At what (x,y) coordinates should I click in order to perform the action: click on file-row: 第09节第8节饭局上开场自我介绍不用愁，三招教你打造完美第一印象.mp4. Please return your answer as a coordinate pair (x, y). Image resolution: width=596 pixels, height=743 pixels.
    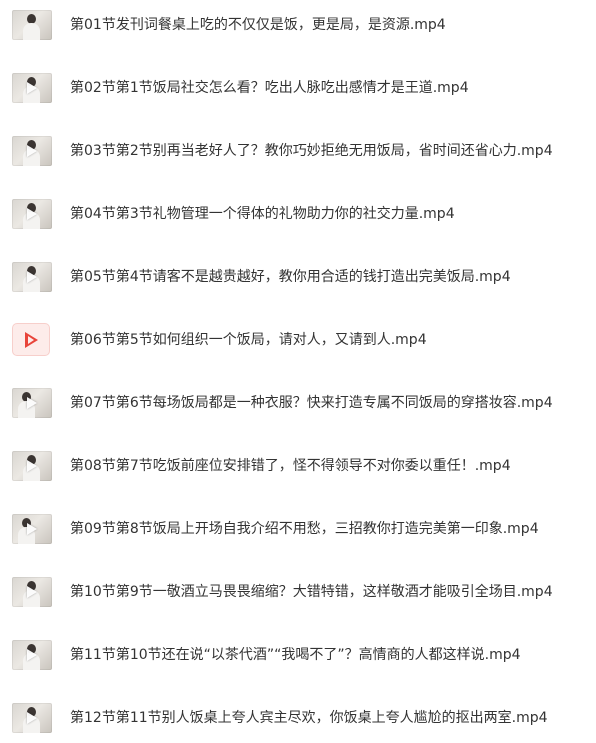
    Looking at the image, I should click on (298, 529).